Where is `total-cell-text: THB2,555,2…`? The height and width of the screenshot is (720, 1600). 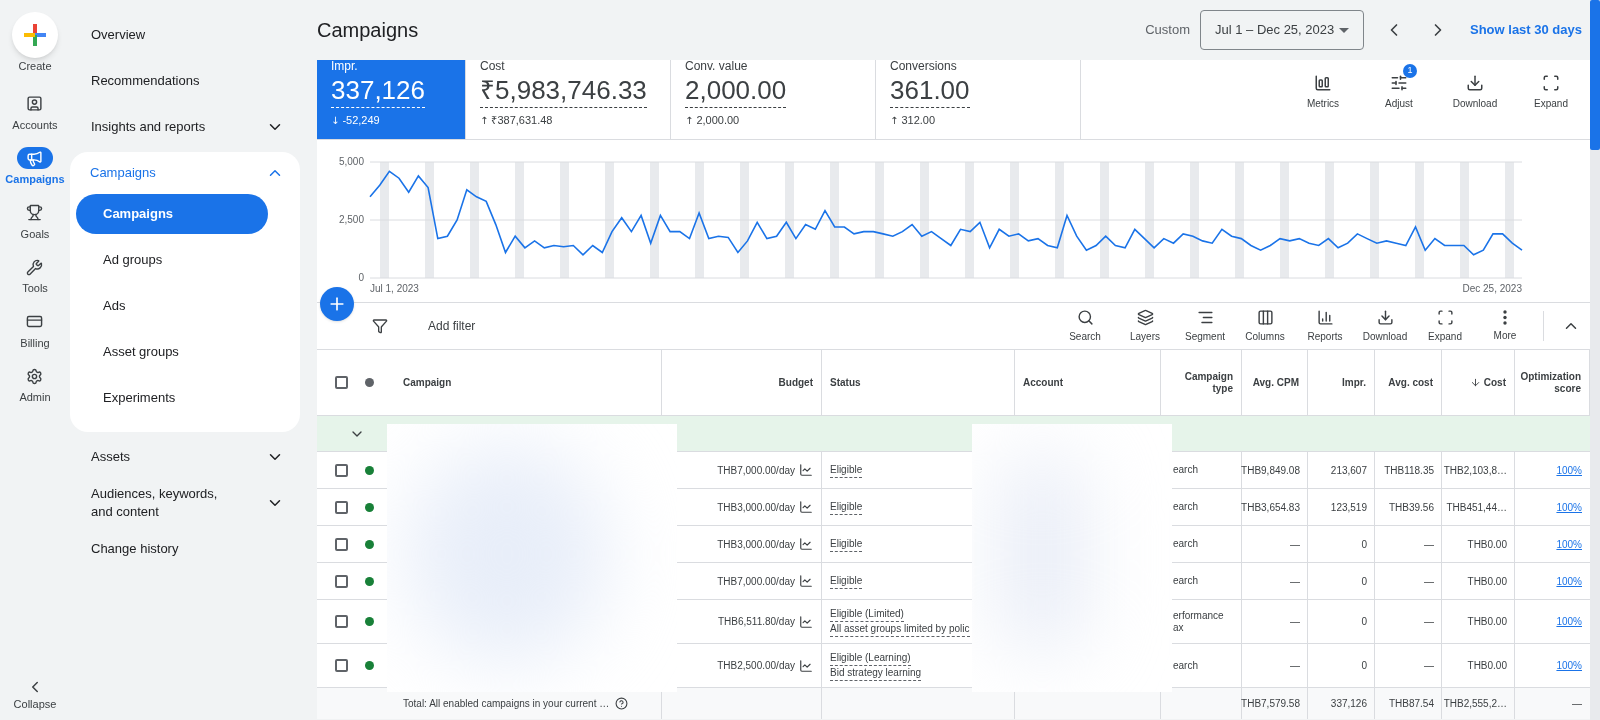 total-cell-text: THB2,555,2… is located at coordinates (1475, 704).